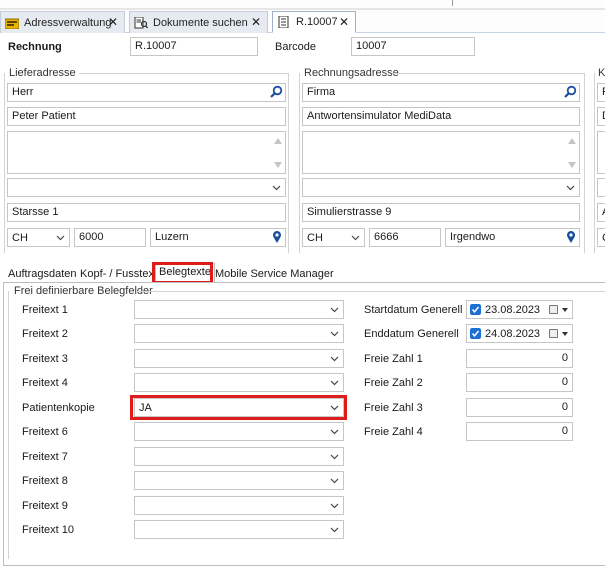  What do you see at coordinates (194, 46) in the screenshot?
I see `rechnung-number-field: R.10007` at bounding box center [194, 46].